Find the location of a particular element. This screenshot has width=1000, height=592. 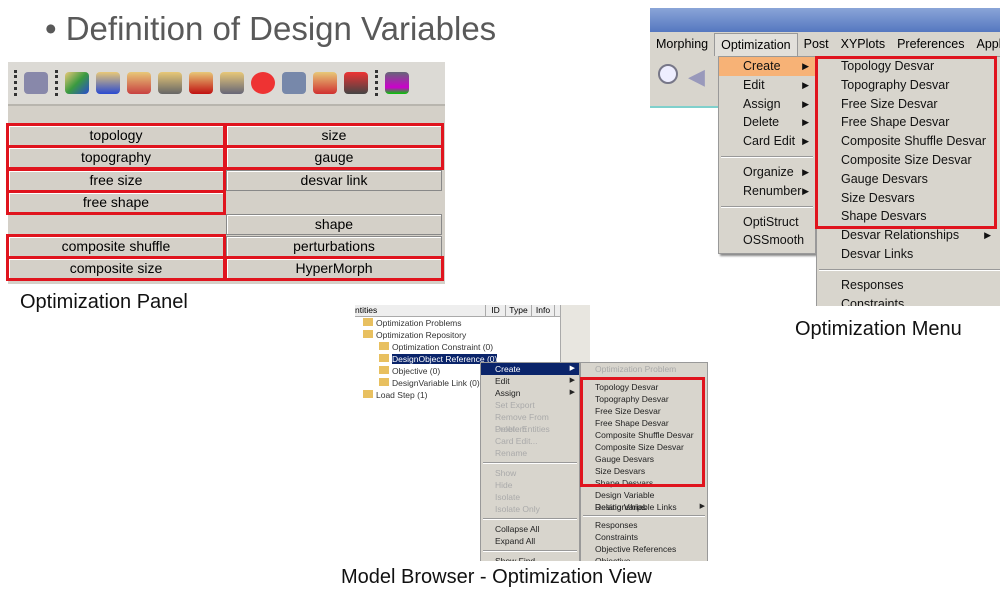

menu-item-delete: Delete ▶ is located at coordinates (767, 122).